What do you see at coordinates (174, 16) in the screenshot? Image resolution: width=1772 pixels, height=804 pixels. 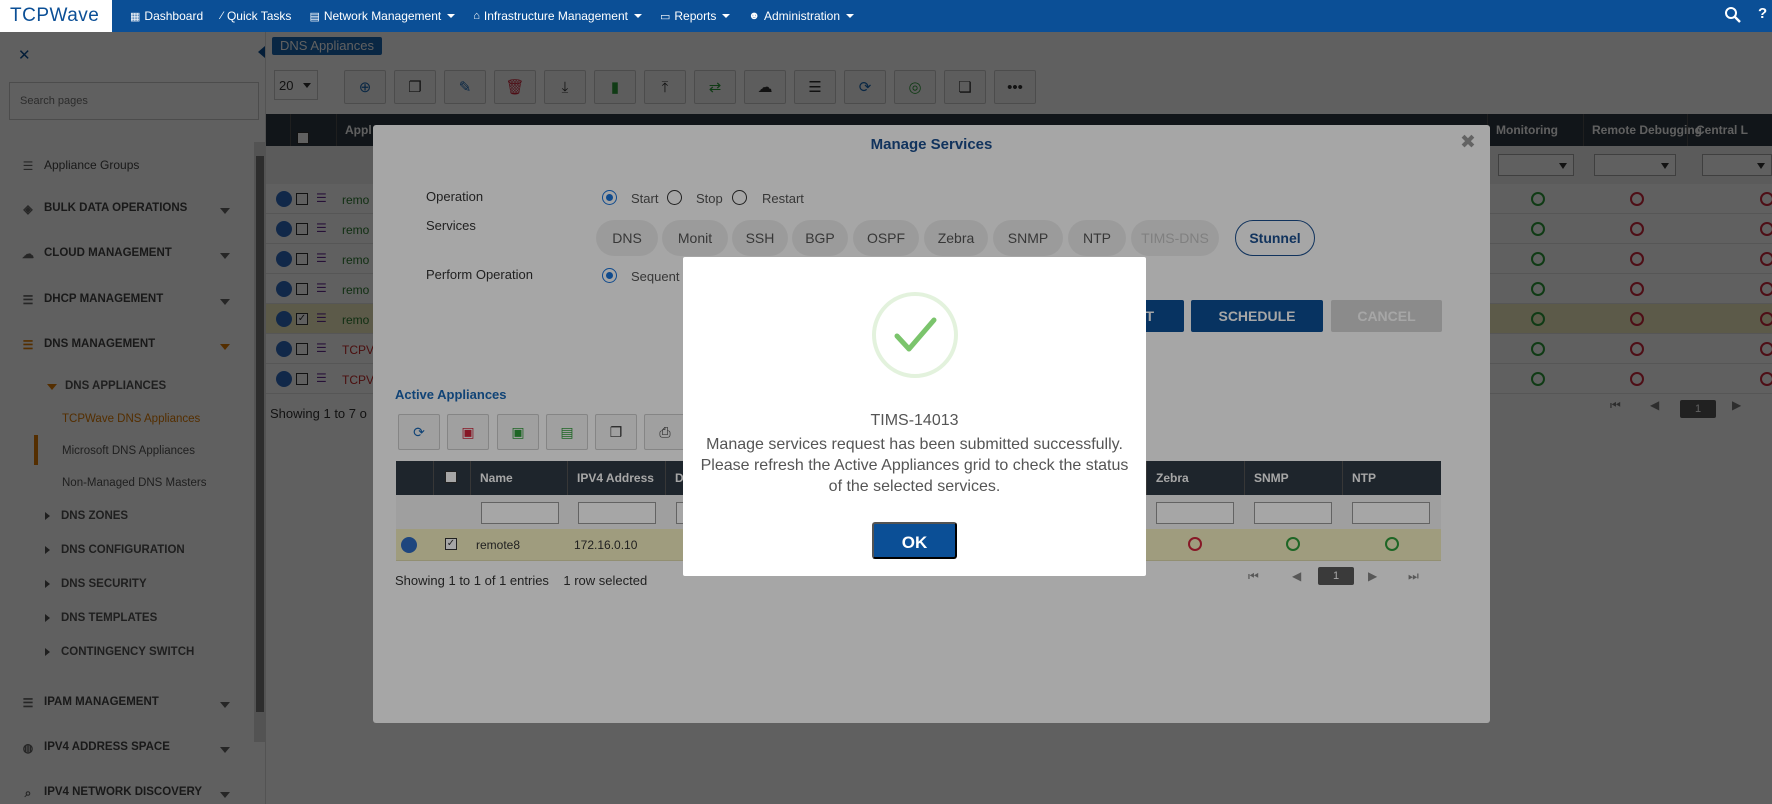 I see `nav-label: Dashboard` at bounding box center [174, 16].